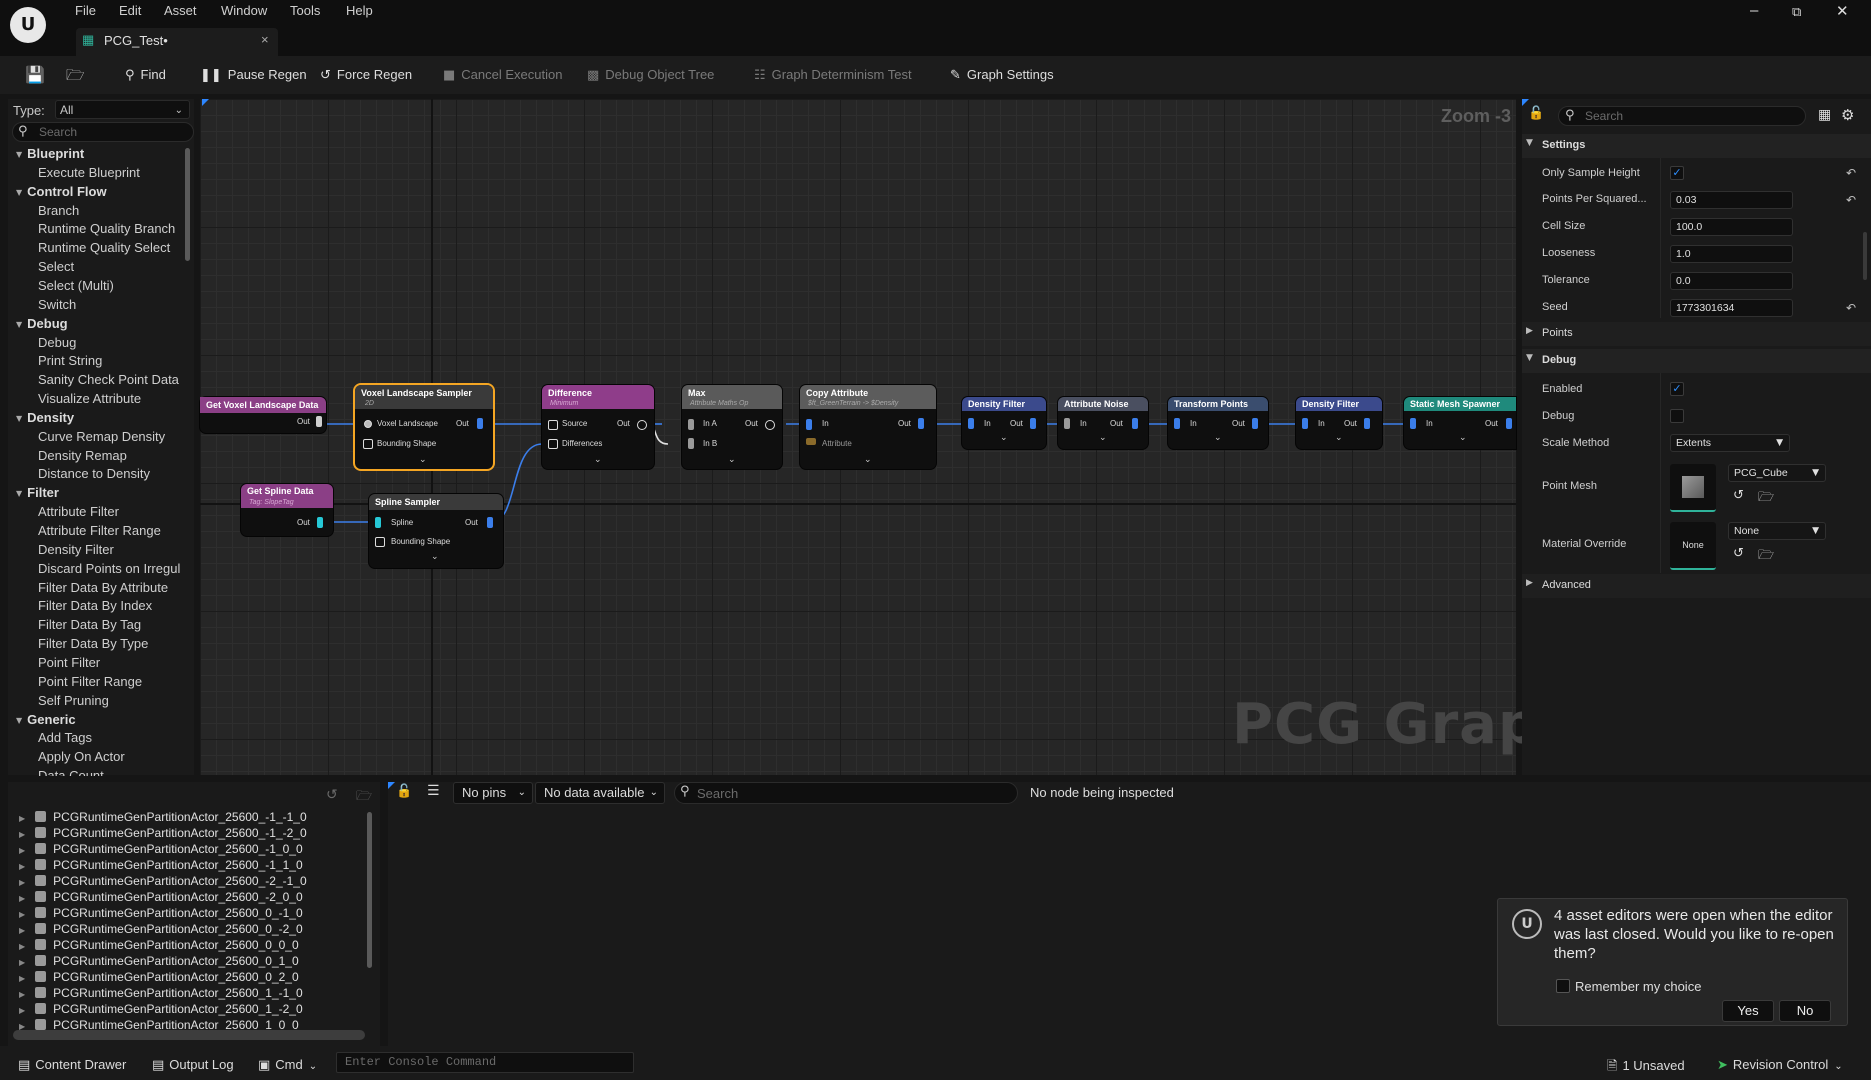 The height and width of the screenshot is (1080, 1871). Describe the element at coordinates (99, 530) in the screenshot. I see `palette-item: Attribute Filter Range` at that location.